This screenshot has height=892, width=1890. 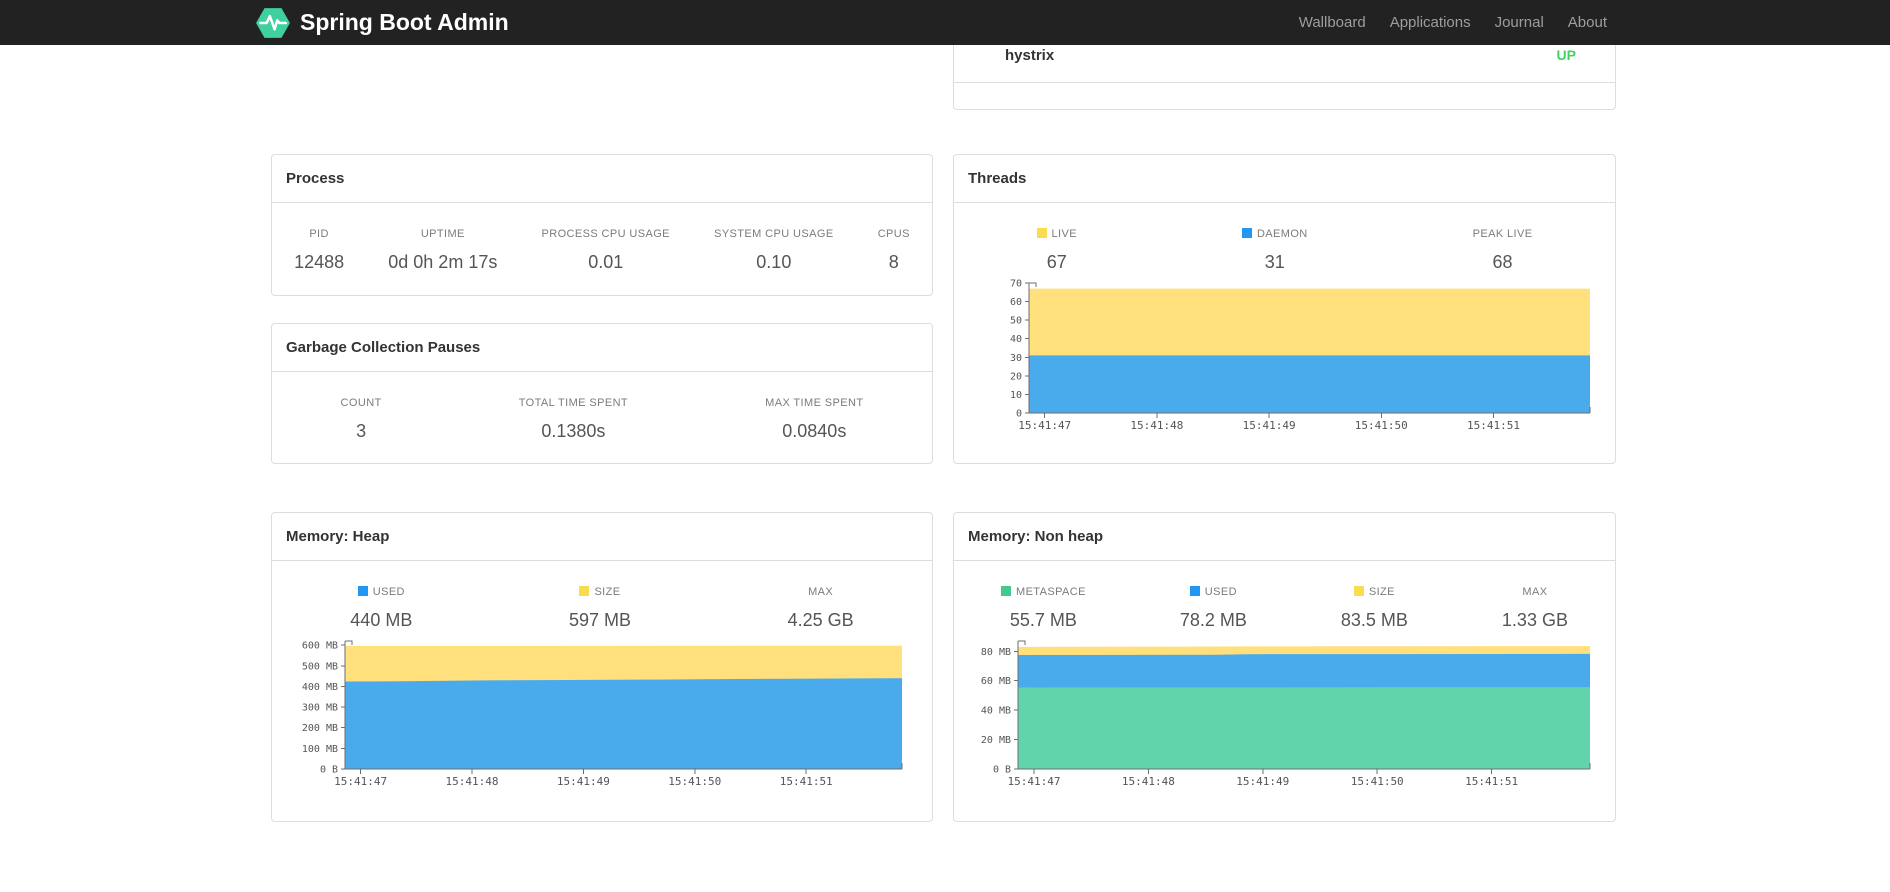 What do you see at coordinates (442, 250) in the screenshot?
I see `stat-uptime: UPTIME 0d 0h 2m 17s` at bounding box center [442, 250].